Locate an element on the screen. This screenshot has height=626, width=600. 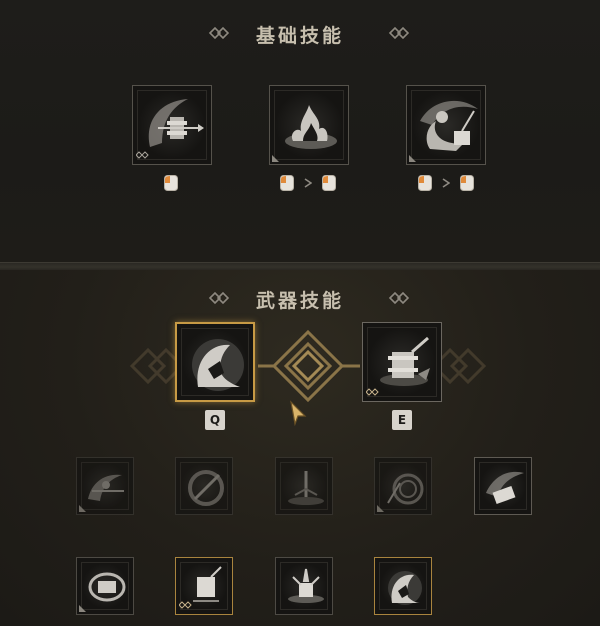
weapon-skills-title: 武器技能 is located at coordinates (299, 301).